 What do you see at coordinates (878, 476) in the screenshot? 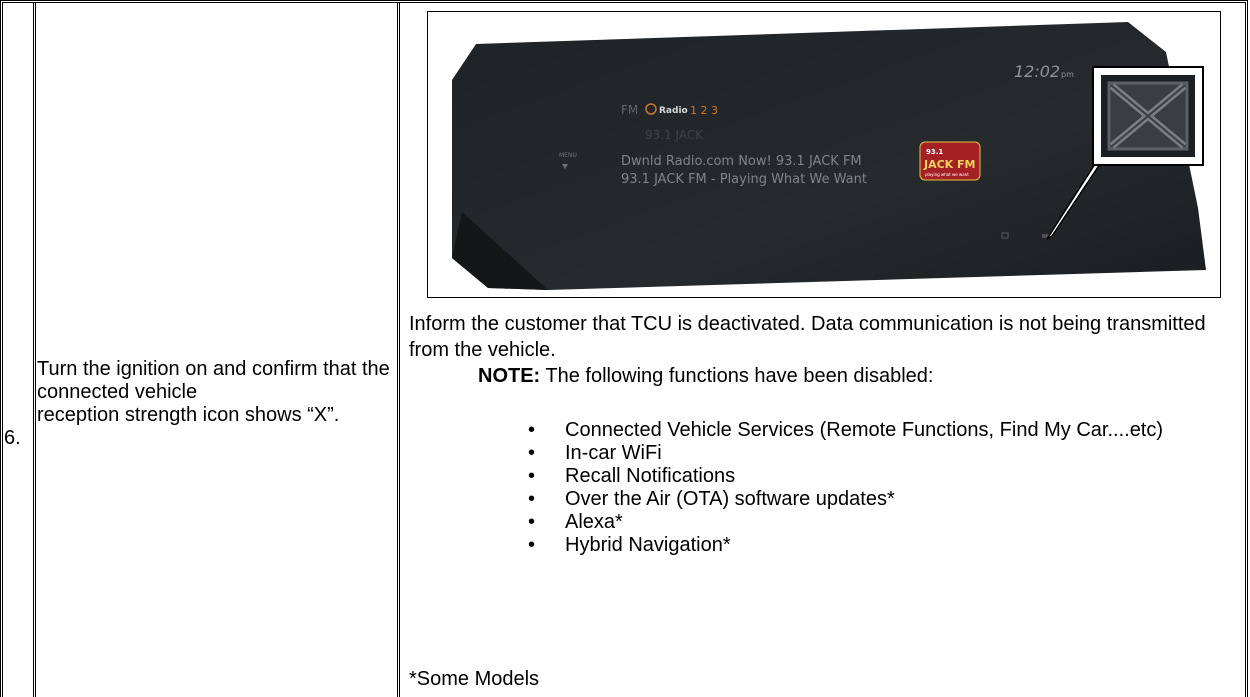
I see `list-item: Recall Notifications` at bounding box center [878, 476].